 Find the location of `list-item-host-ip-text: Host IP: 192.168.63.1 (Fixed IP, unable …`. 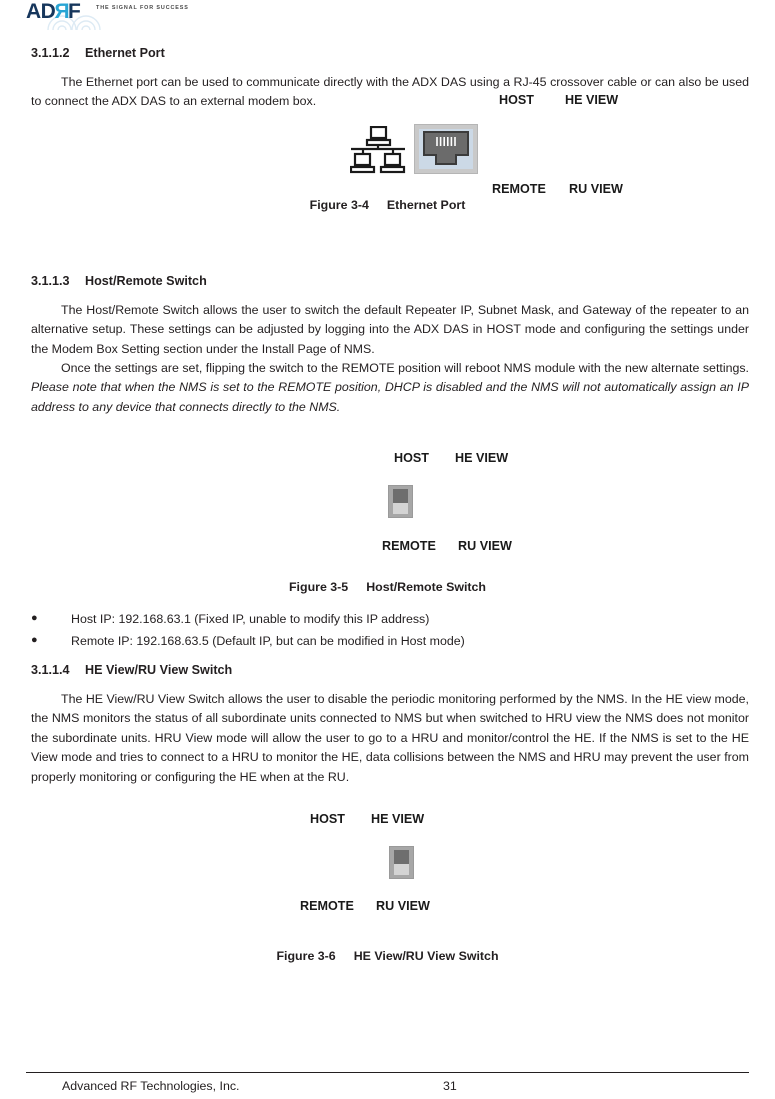

list-item-host-ip-text: Host IP: 192.168.63.1 (Fixed IP, unable … is located at coordinates (250, 619).